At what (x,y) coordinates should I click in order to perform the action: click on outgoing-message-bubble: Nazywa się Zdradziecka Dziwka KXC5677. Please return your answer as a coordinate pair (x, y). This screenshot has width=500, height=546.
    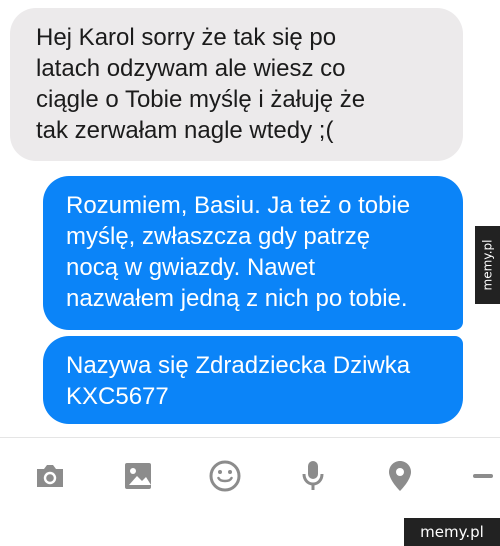
    Looking at the image, I should click on (253, 380).